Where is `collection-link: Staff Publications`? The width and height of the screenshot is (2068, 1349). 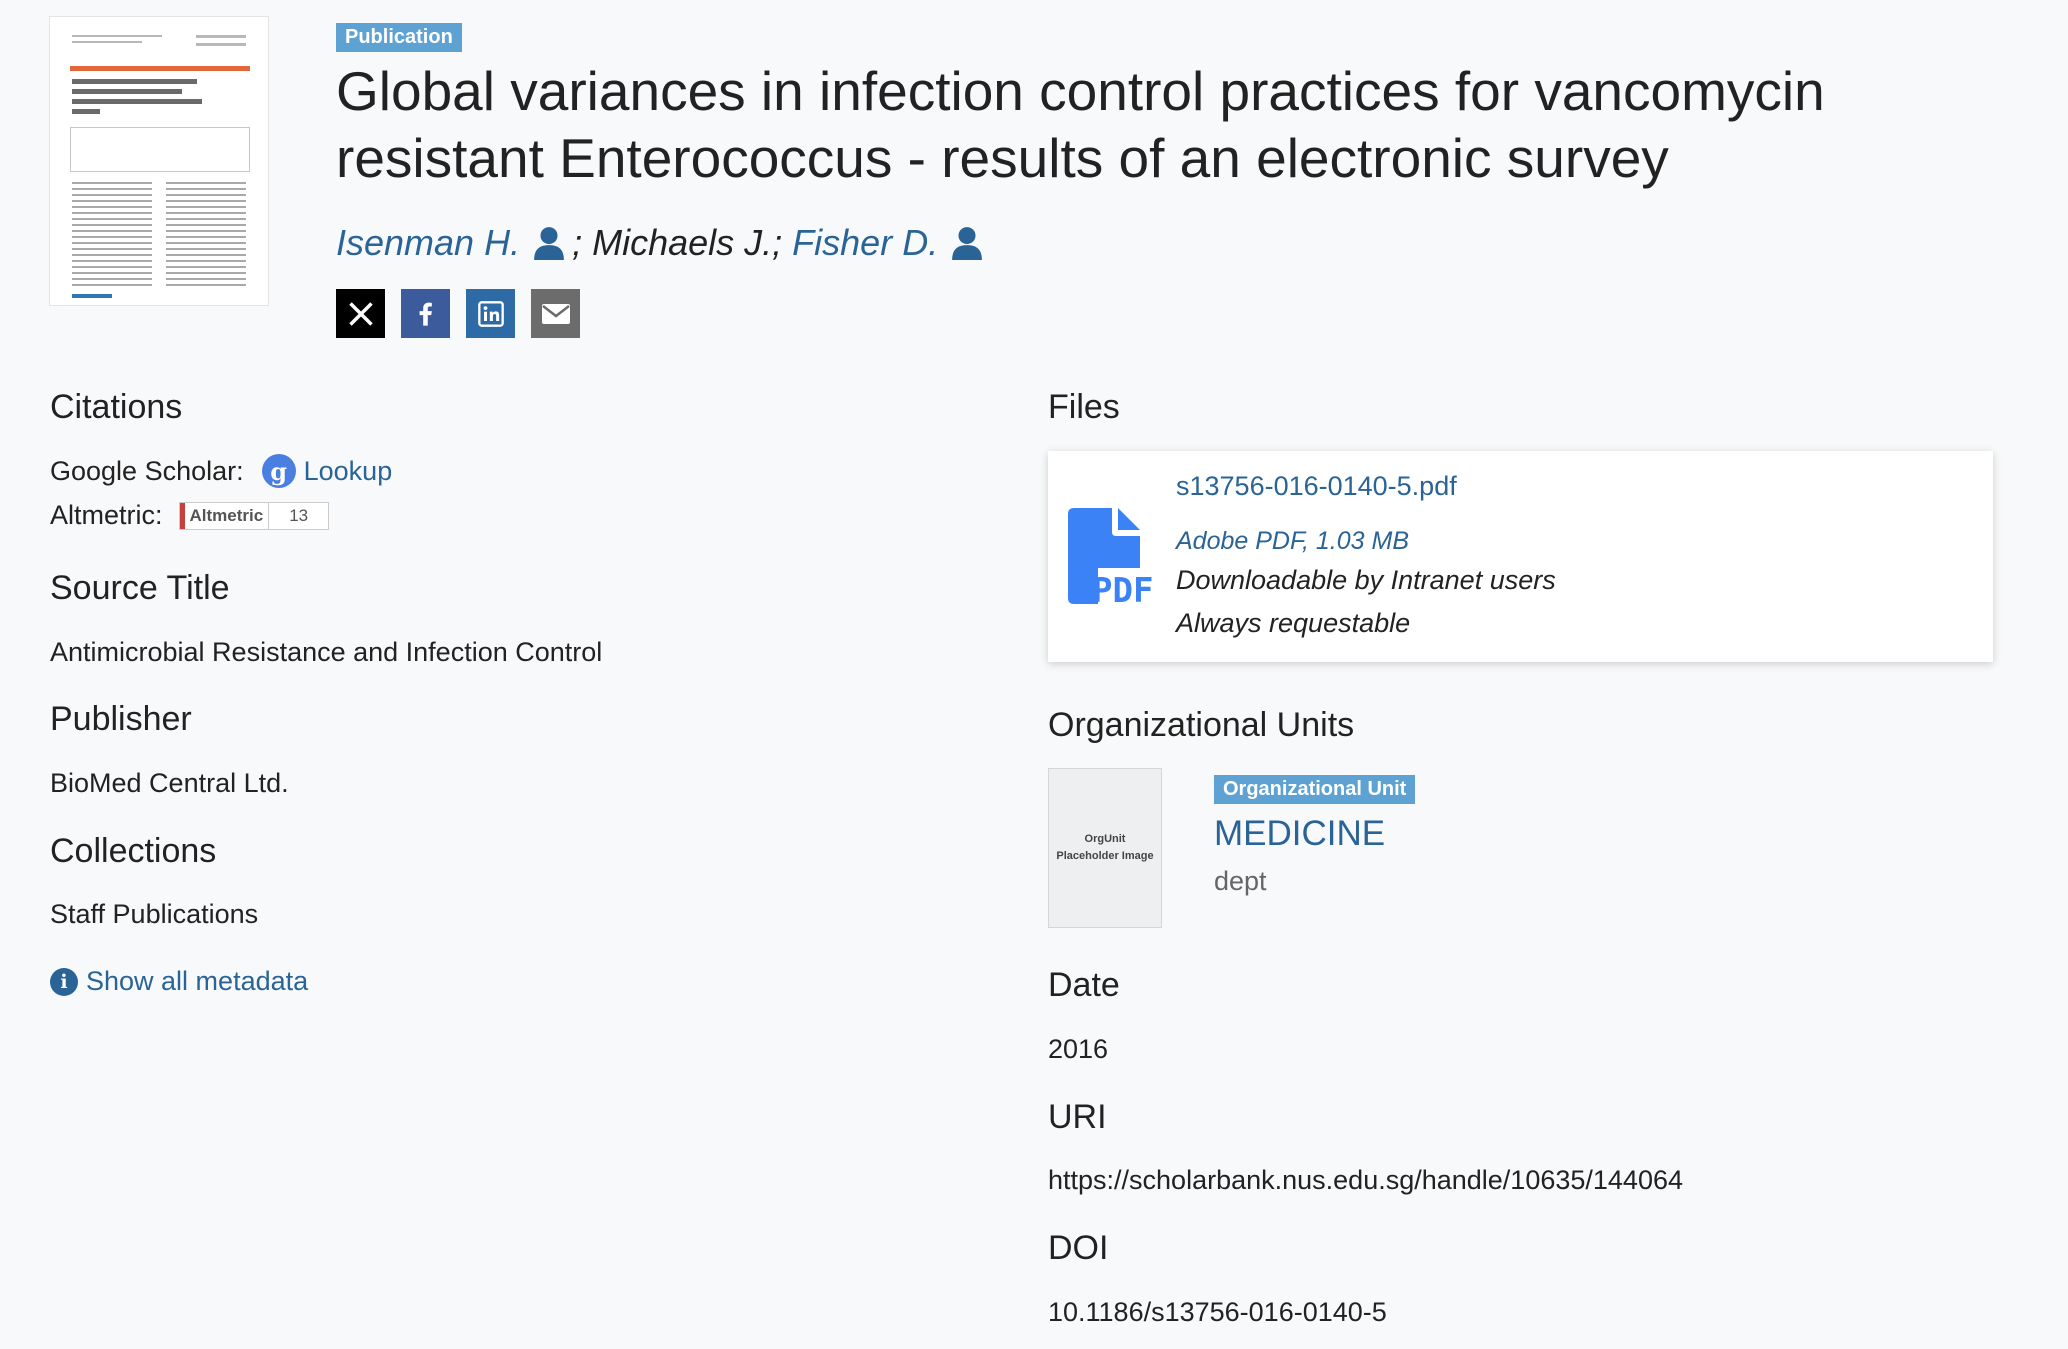 collection-link: Staff Publications is located at coordinates (154, 914).